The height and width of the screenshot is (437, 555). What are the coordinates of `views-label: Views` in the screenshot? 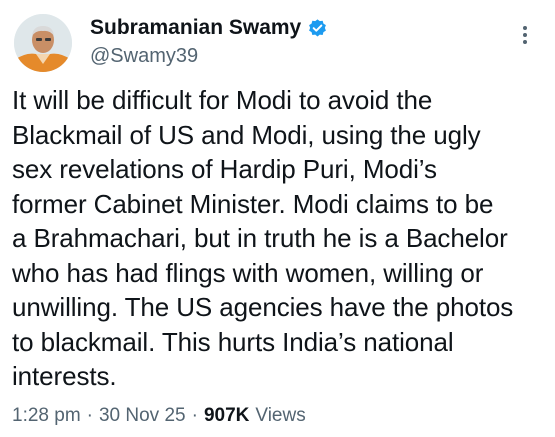 It's located at (280, 415).